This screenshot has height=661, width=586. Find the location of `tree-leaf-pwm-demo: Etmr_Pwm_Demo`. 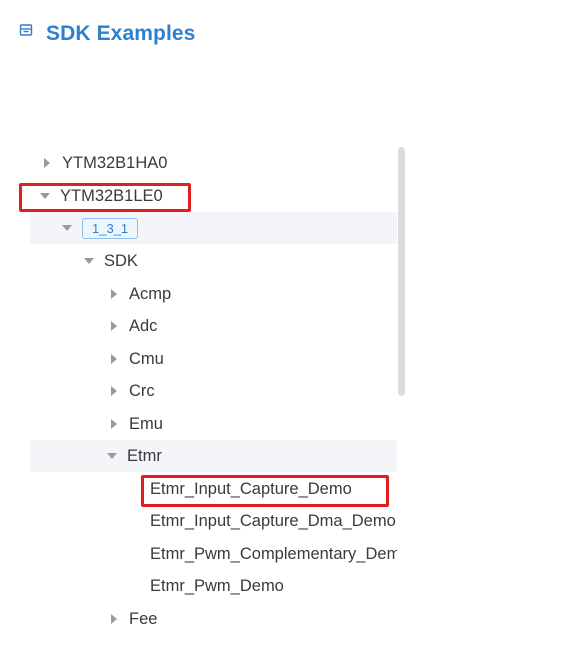

tree-leaf-pwm-demo: Etmr_Pwm_Demo is located at coordinates (213, 586).